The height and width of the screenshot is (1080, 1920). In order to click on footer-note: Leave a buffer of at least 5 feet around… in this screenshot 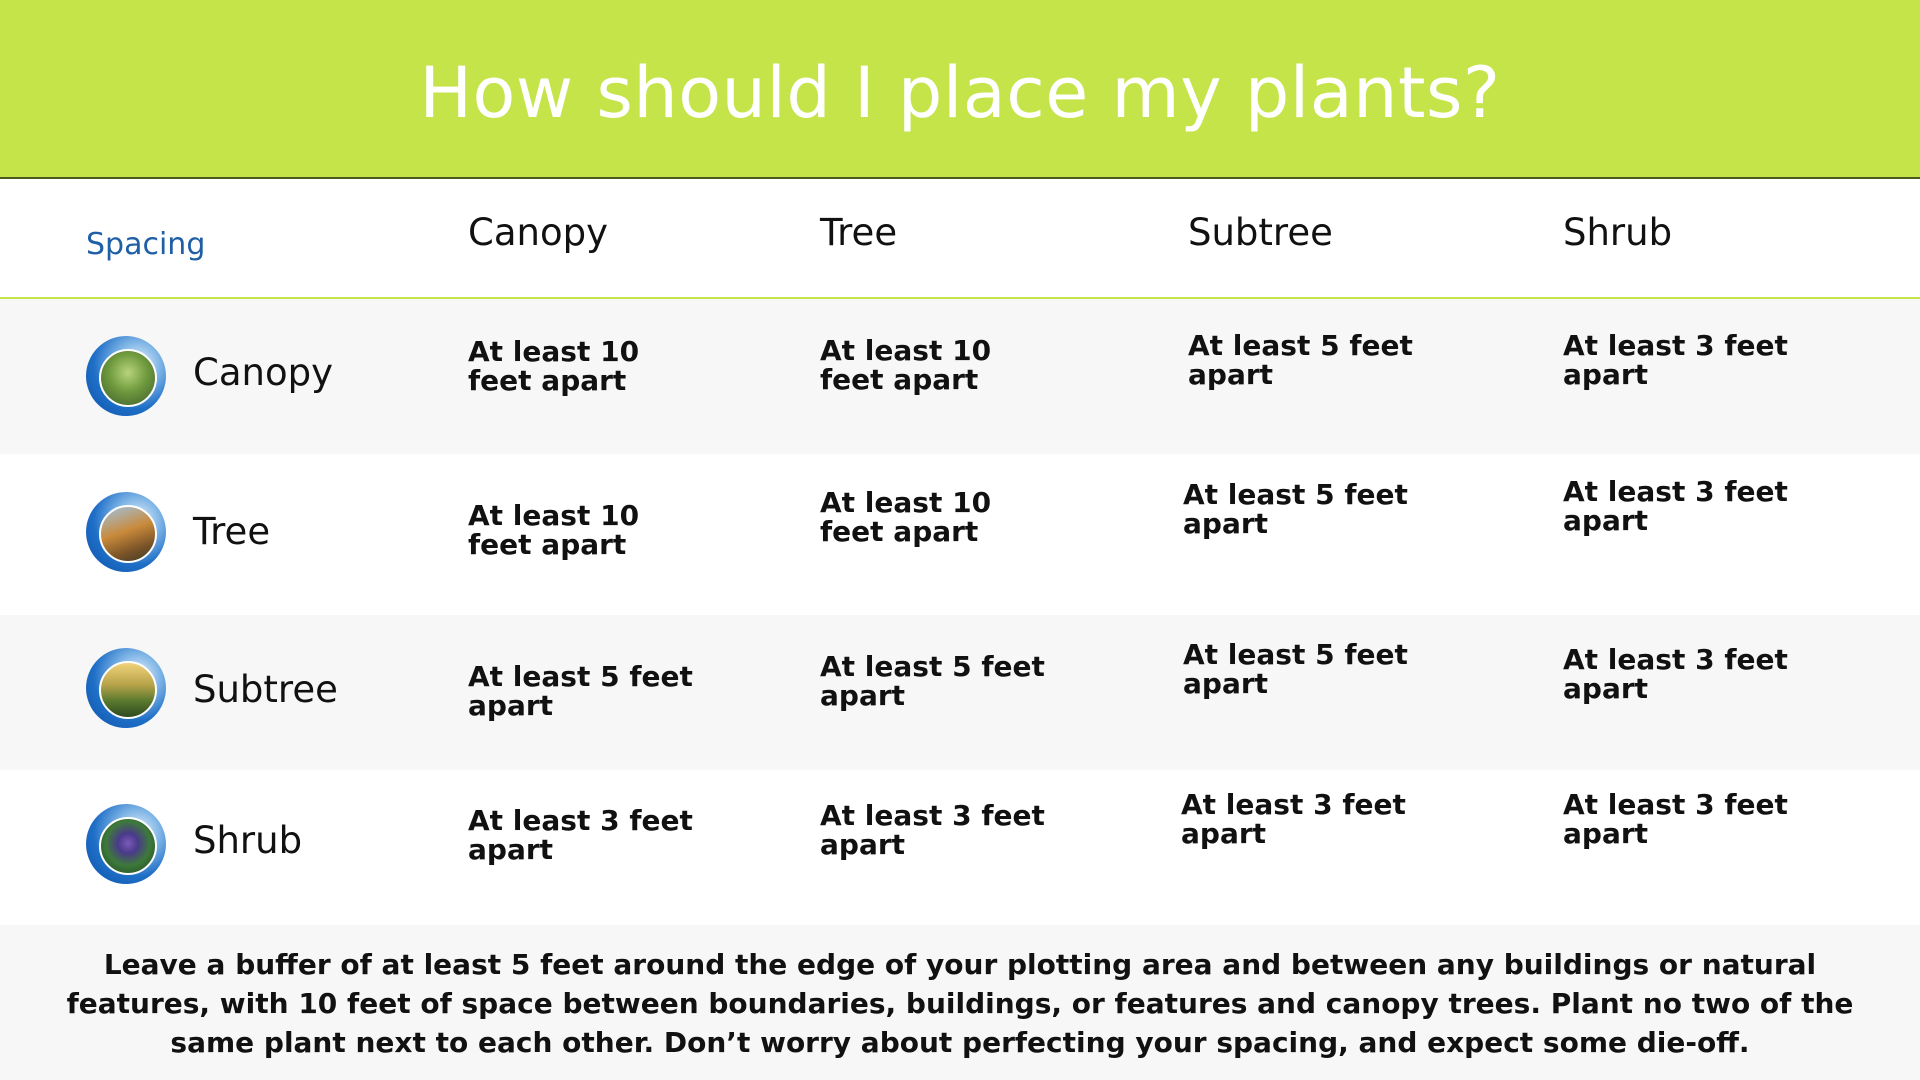, I will do `click(960, 1002)`.